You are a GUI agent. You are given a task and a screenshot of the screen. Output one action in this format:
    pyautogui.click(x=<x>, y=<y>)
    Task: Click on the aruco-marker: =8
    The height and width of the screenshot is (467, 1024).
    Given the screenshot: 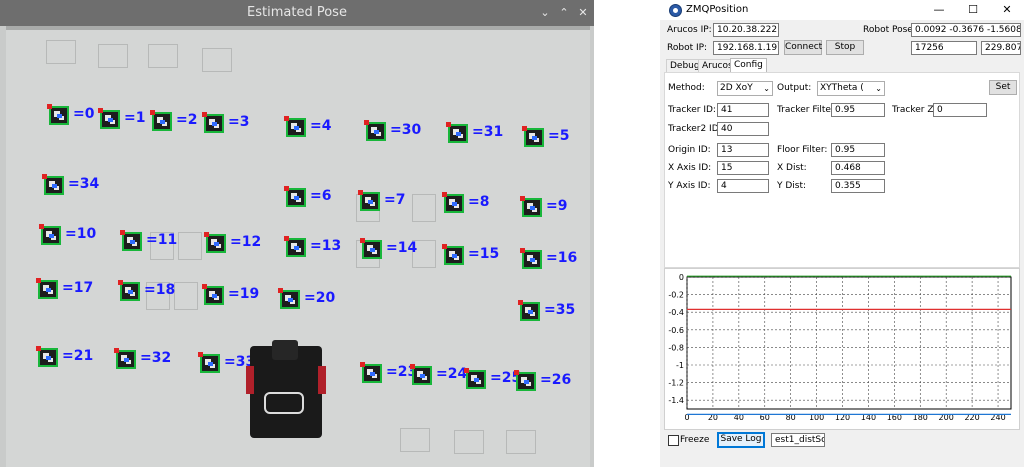 What is the action you would take?
    pyautogui.click(x=465, y=202)
    